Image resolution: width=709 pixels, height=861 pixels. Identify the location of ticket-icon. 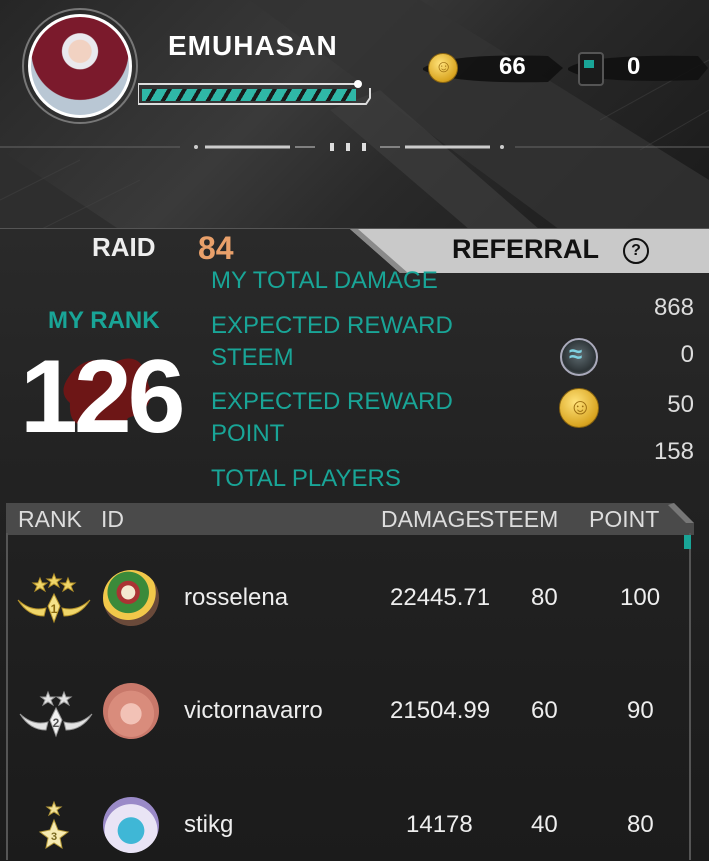
(591, 69).